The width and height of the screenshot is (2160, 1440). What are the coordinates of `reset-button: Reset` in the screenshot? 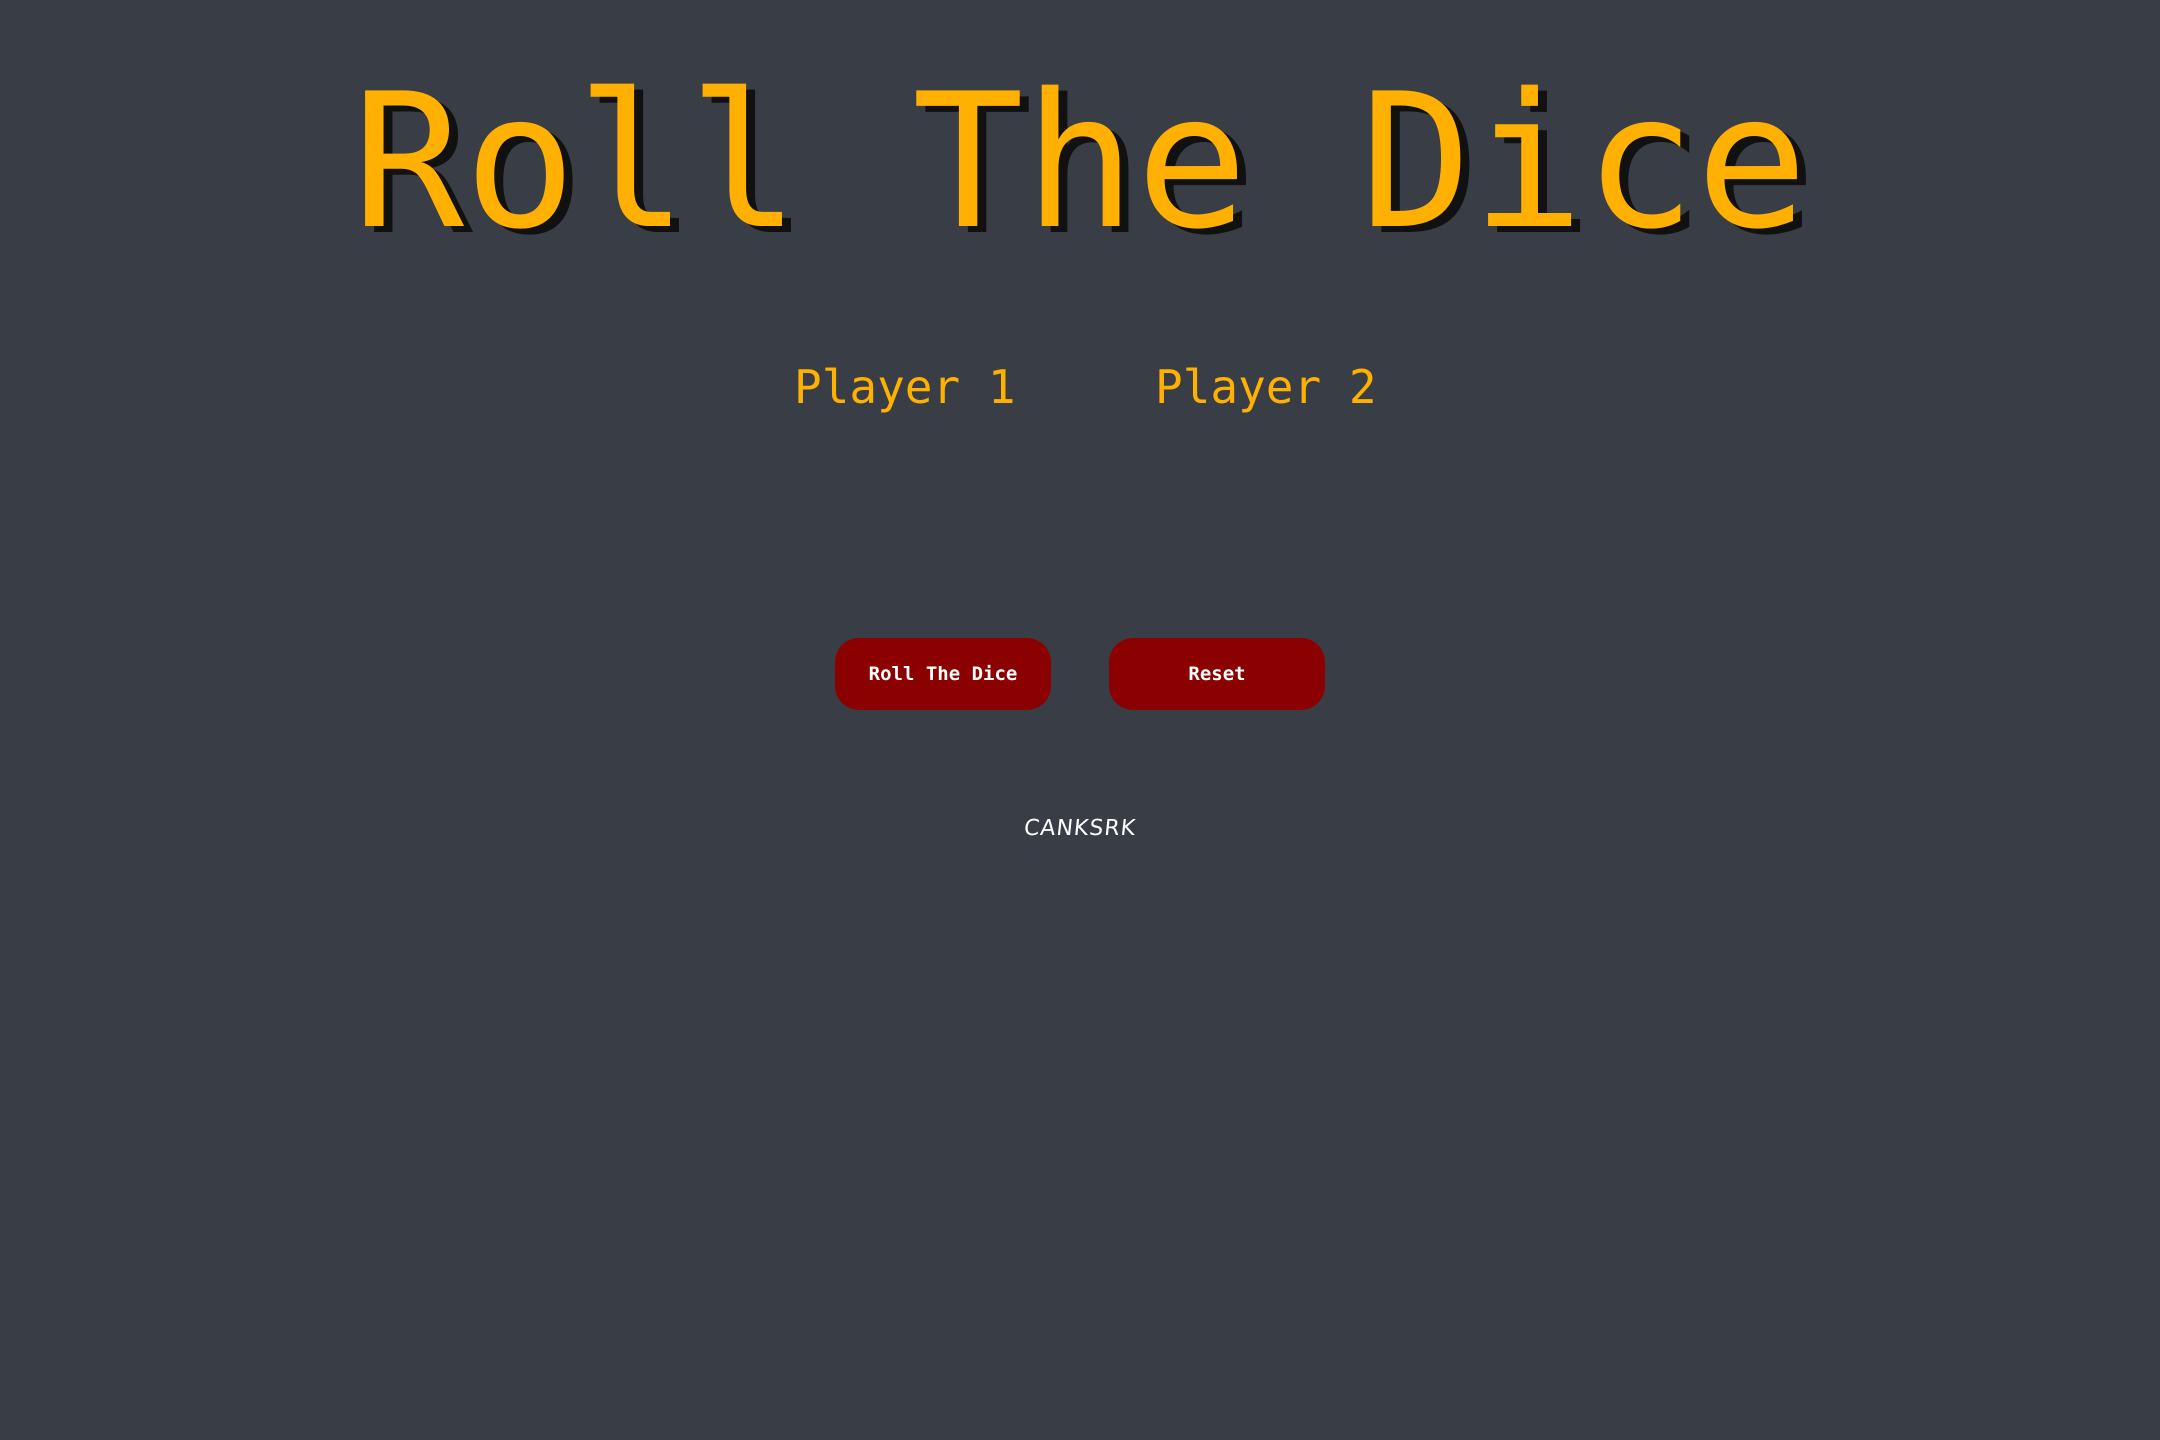 It's located at (1217, 674).